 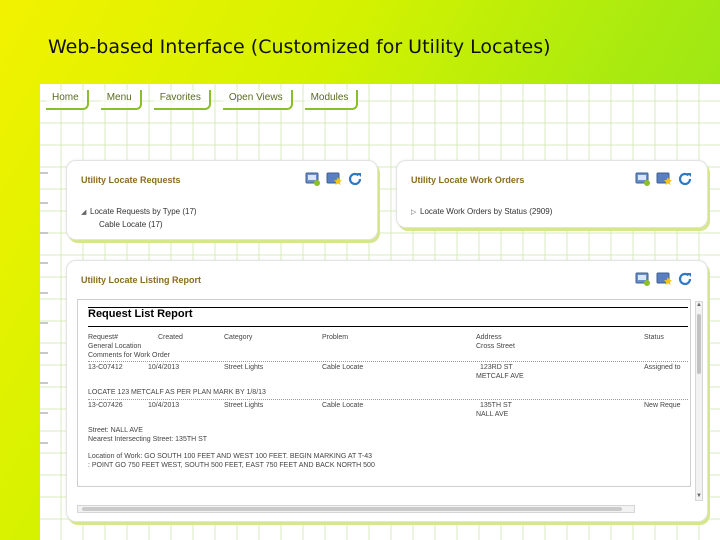 I want to click on cell-address: 123RD ST, so click(x=496, y=367).